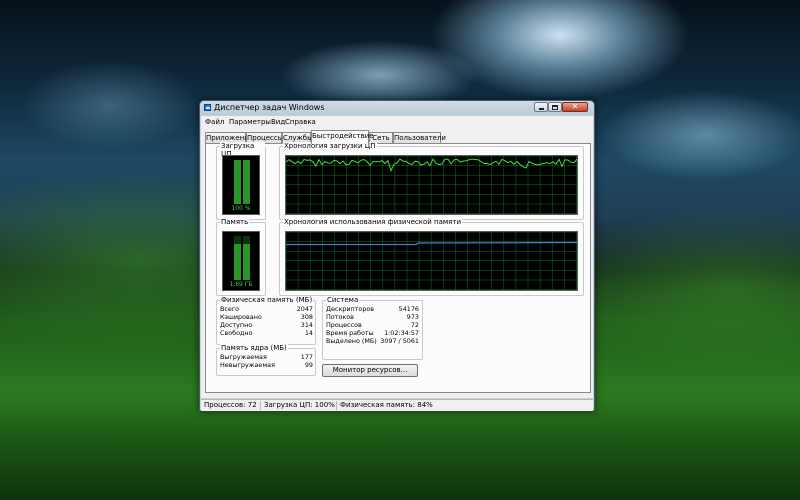 The height and width of the screenshot is (500, 800). What do you see at coordinates (342, 137) in the screenshot?
I see `tab-performance: Быстродействие` at bounding box center [342, 137].